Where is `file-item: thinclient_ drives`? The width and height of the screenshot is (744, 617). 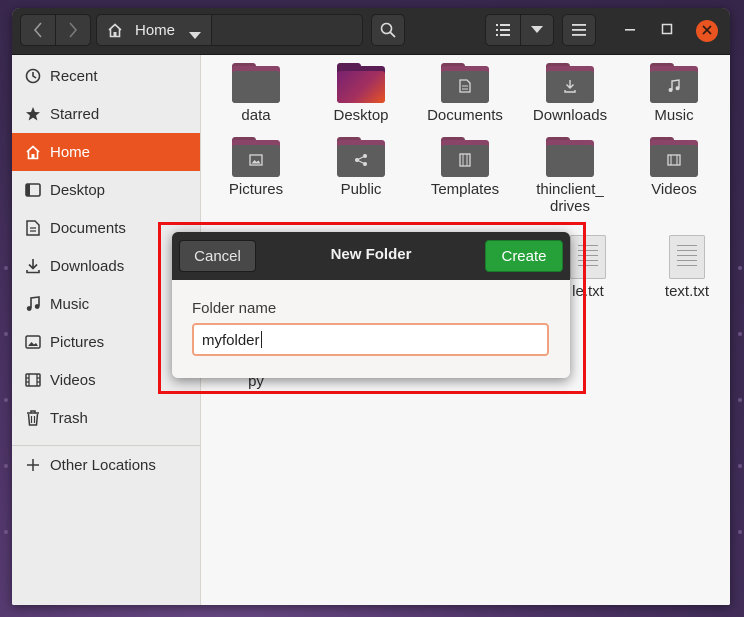 file-item: thinclient_ drives is located at coordinates (570, 176).